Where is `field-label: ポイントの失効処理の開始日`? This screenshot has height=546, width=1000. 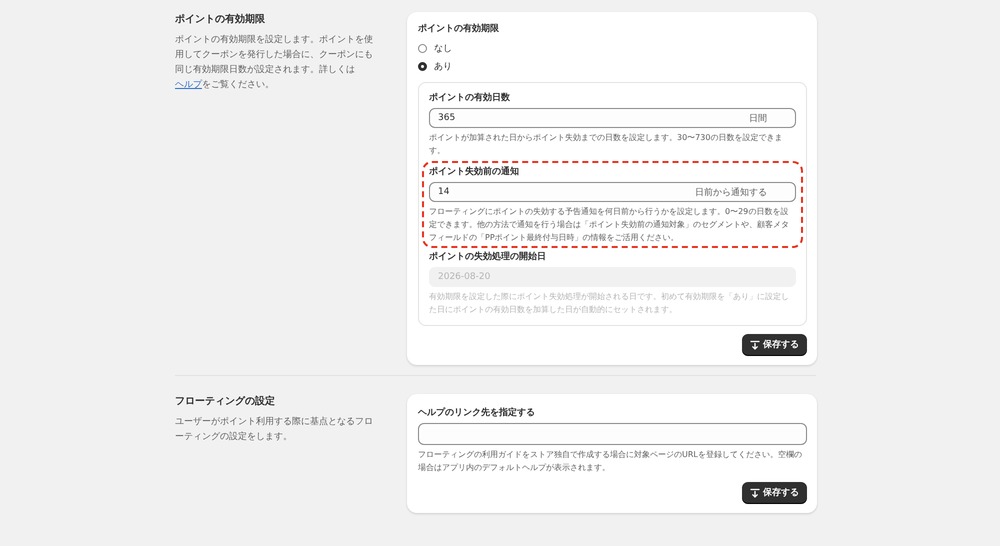 field-label: ポイントの失効処理の開始日 is located at coordinates (488, 256).